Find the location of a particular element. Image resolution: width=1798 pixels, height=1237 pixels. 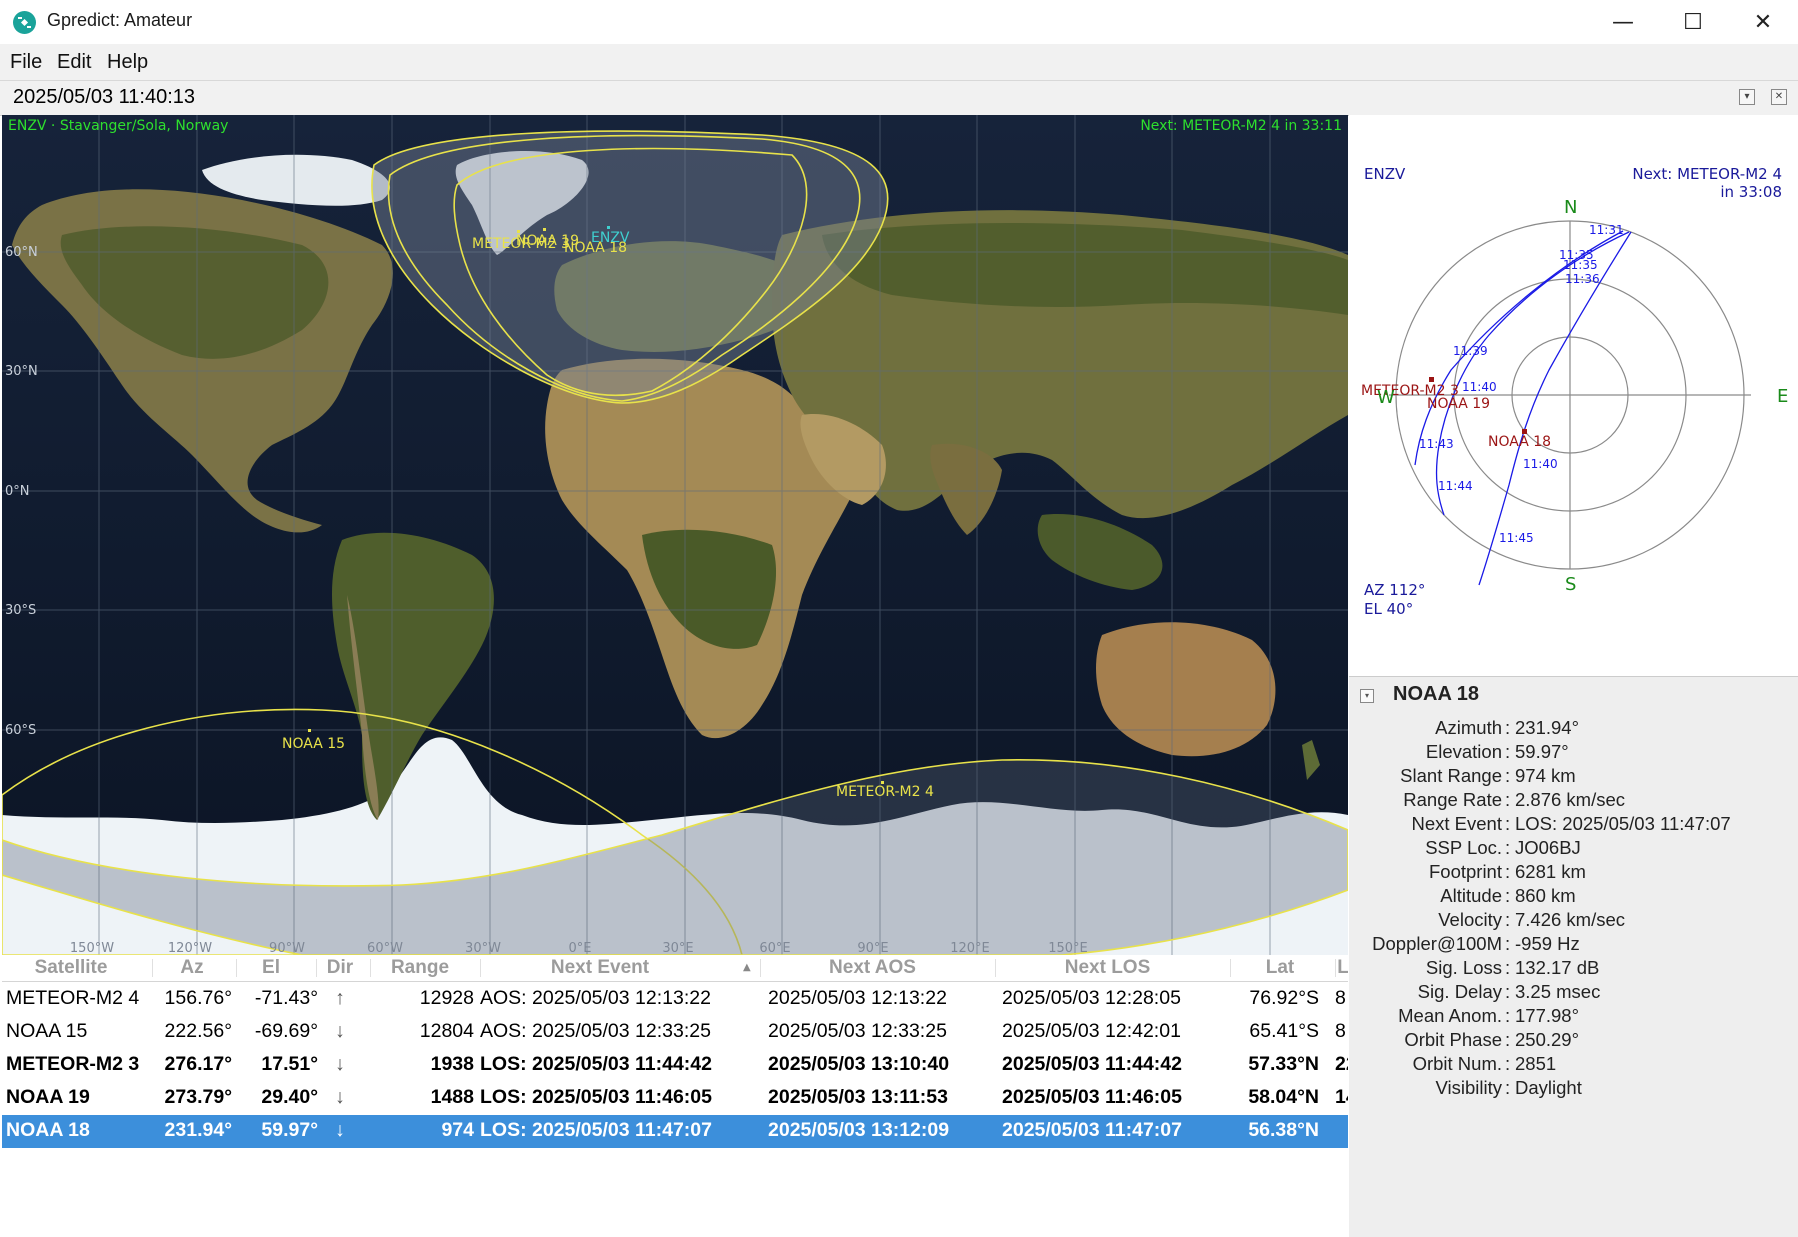

lon-label: 30°E is located at coordinates (677, 948).